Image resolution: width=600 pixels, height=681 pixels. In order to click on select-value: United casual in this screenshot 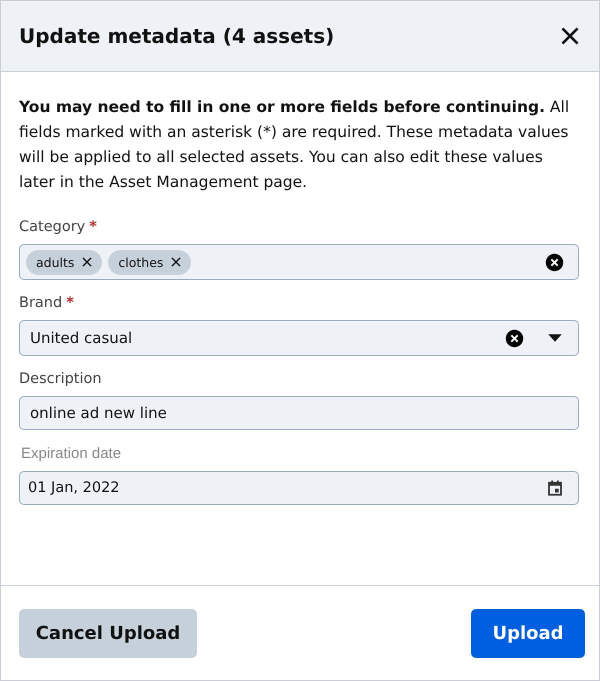, I will do `click(82, 338)`.